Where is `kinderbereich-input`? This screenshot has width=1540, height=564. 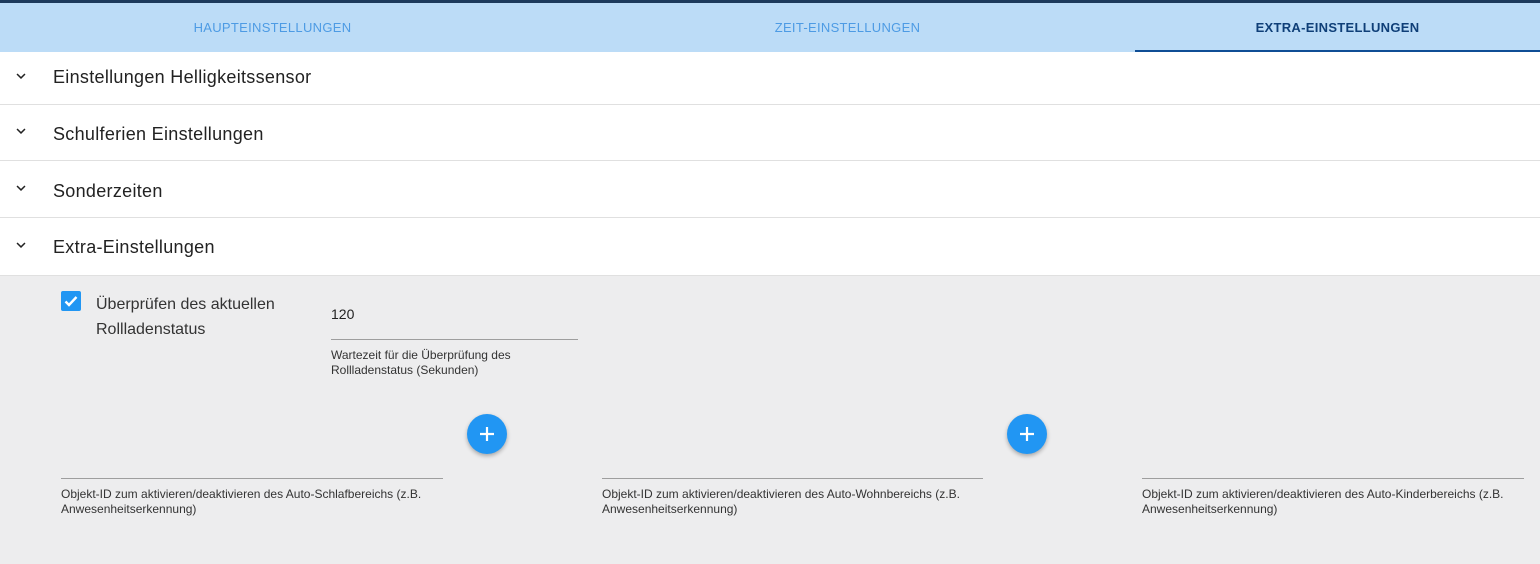
kinderbereich-input is located at coordinates (1333, 478).